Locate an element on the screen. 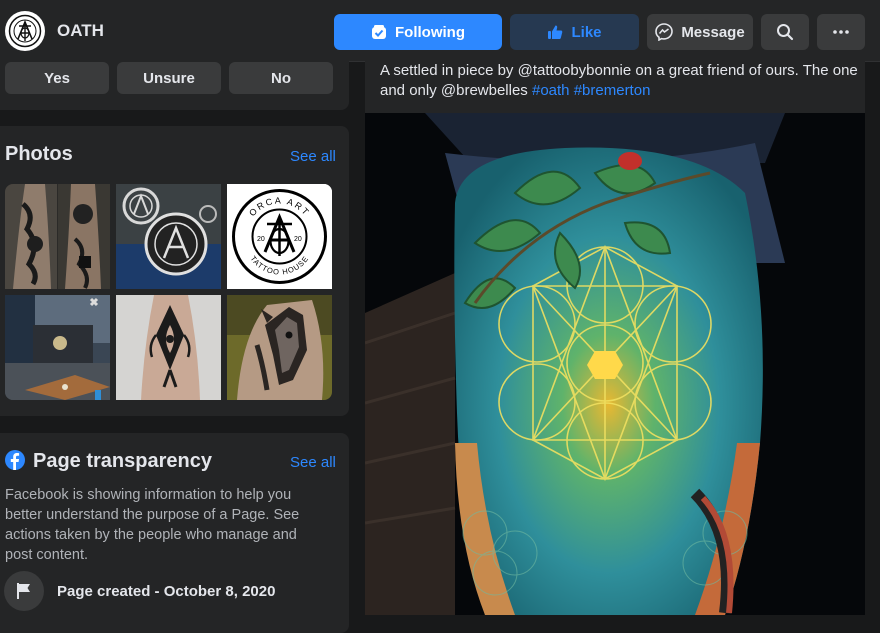 The height and width of the screenshot is (633, 880). more-options-button is located at coordinates (841, 32).